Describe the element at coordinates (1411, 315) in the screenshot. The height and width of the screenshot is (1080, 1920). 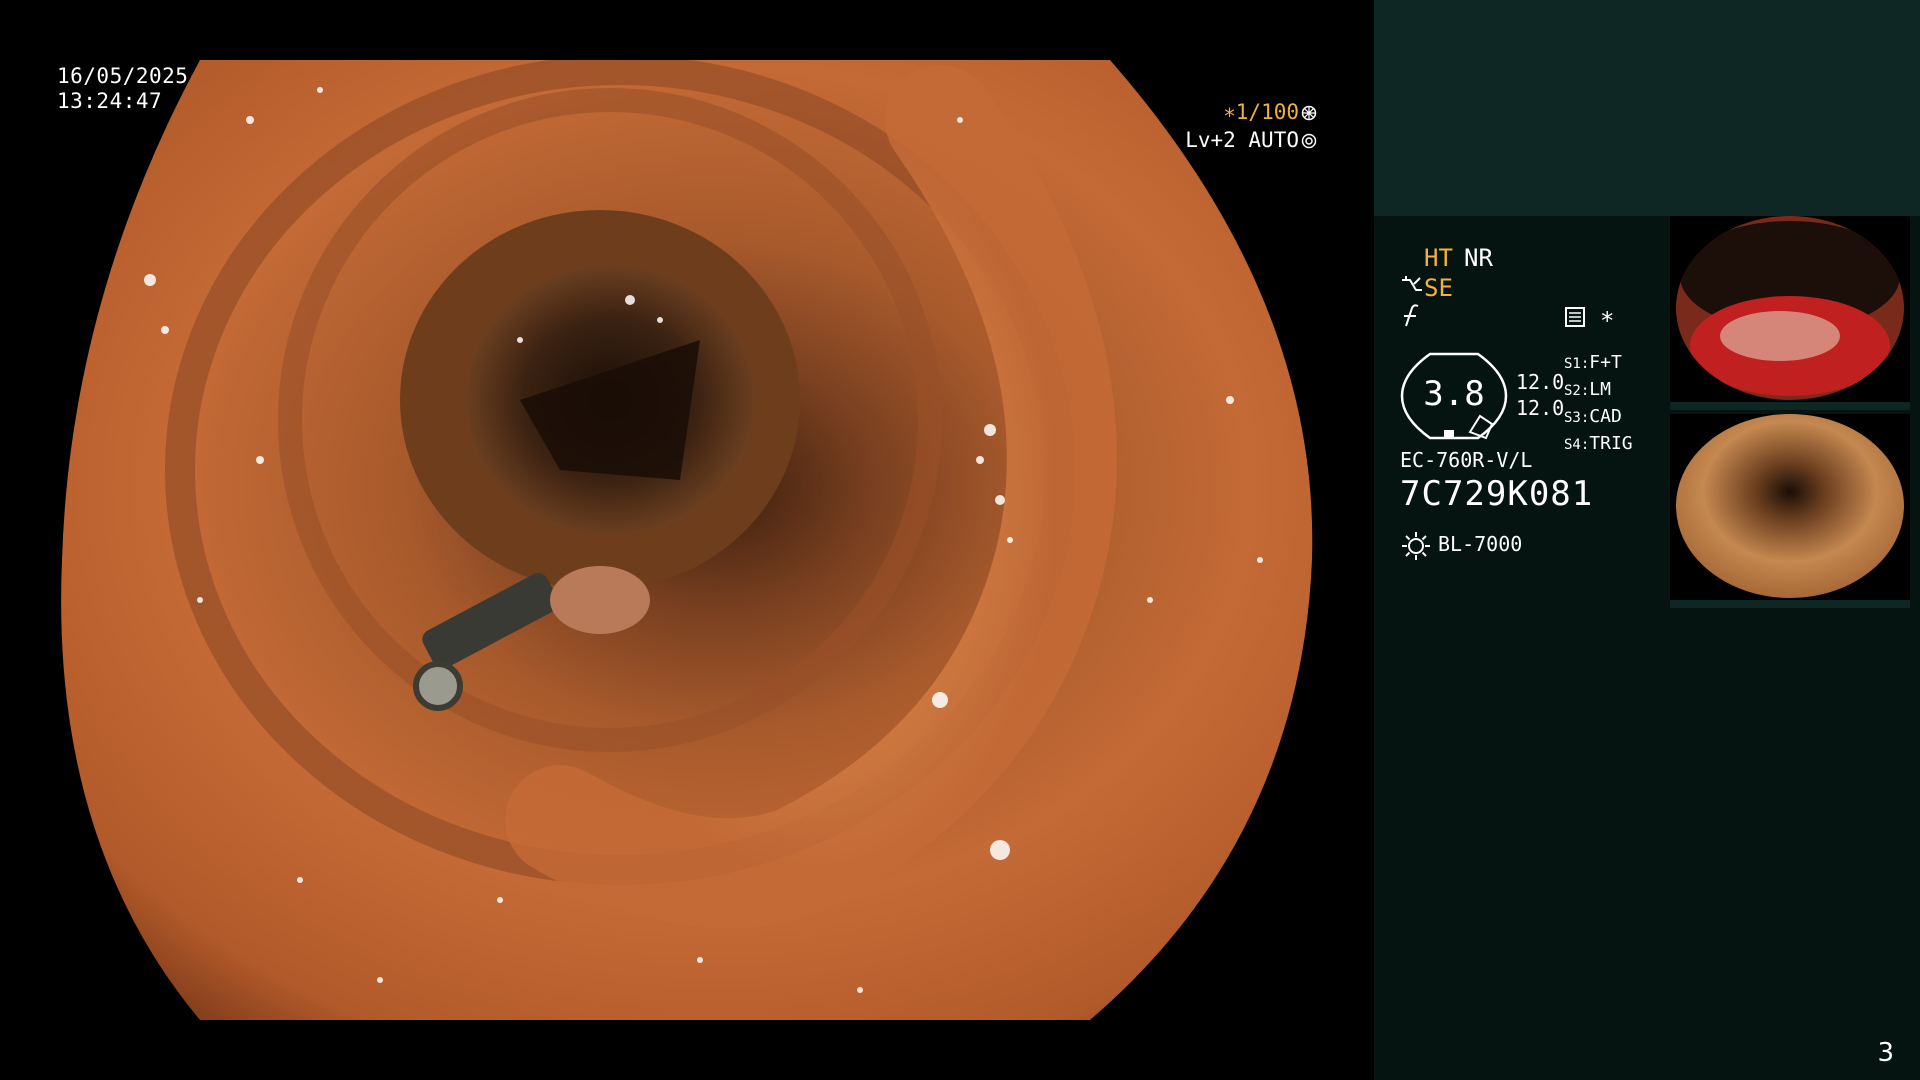
I see `f-icon` at that location.